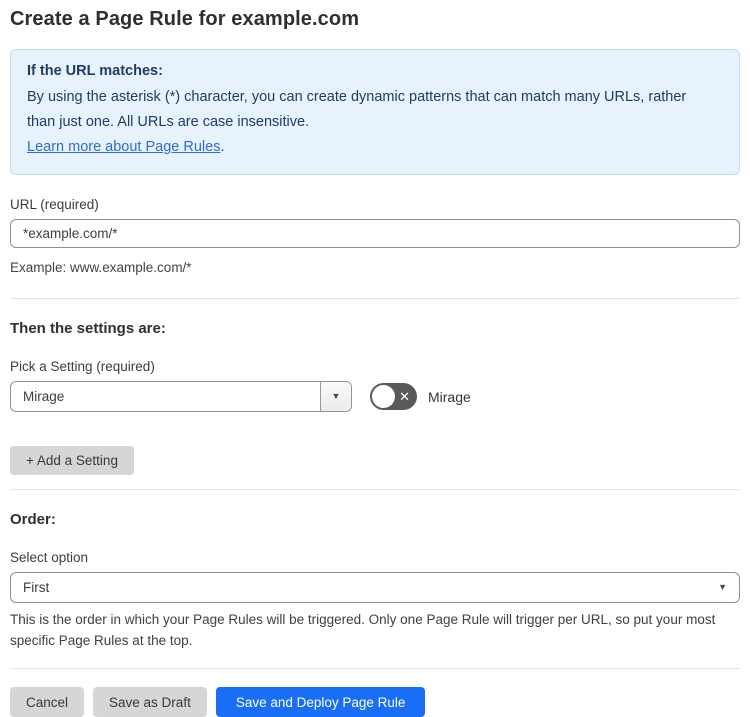 This screenshot has width=750, height=717. Describe the element at coordinates (95, 71) in the screenshot. I see `info-box-heading: If the URL matches:` at that location.